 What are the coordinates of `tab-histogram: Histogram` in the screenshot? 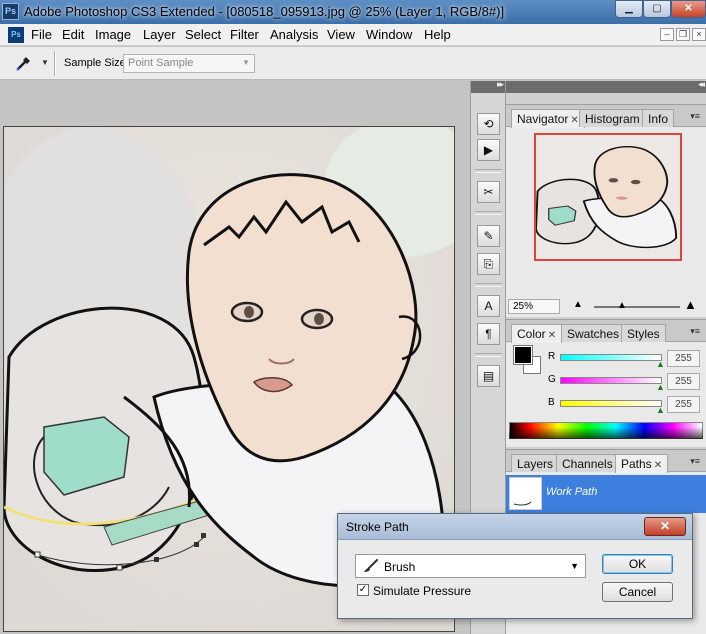 It's located at (612, 118).